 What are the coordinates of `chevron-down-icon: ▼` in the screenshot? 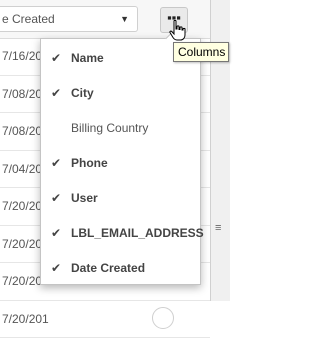 It's located at (124, 19).